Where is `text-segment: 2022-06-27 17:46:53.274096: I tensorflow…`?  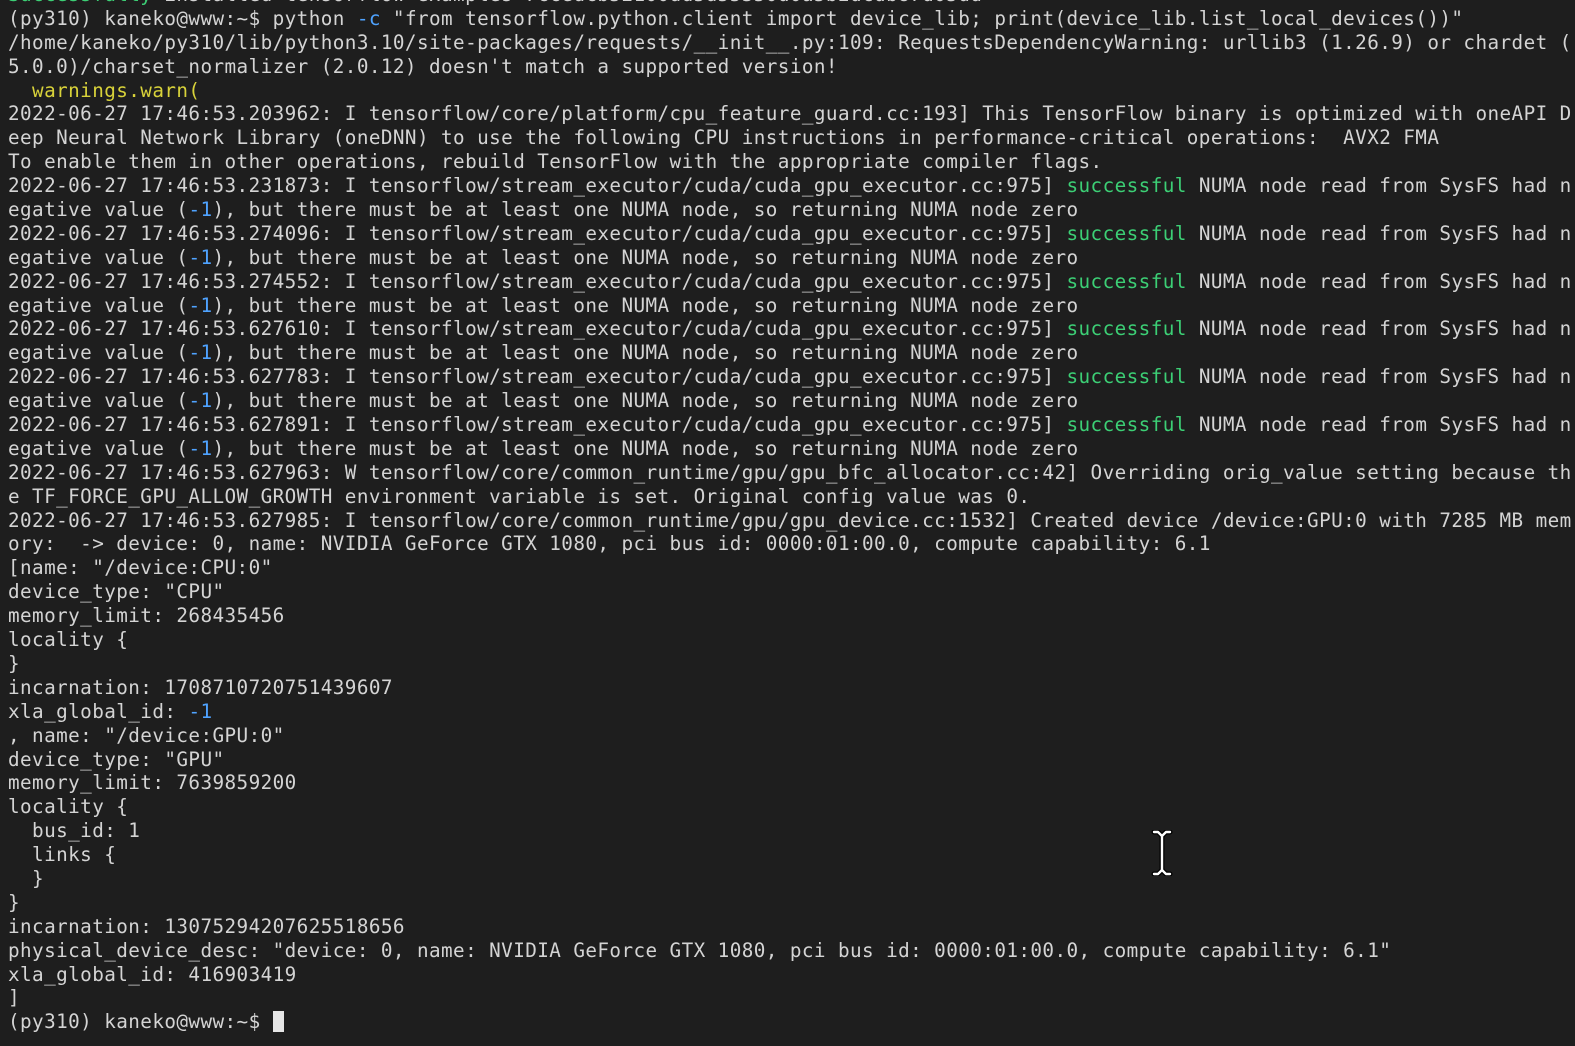 text-segment: 2022-06-27 17:46:53.274096: I tensorflow… is located at coordinates (537, 233).